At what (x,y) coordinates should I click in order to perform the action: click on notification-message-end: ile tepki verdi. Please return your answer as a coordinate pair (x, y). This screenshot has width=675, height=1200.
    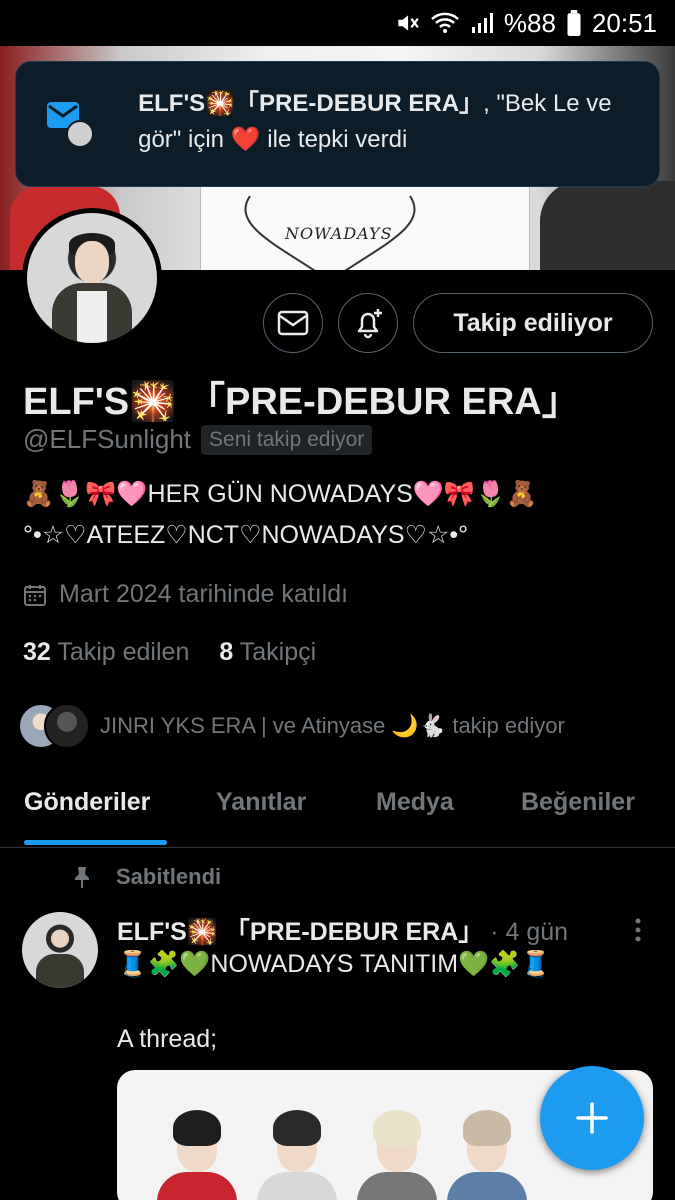
    Looking at the image, I should click on (334, 139).